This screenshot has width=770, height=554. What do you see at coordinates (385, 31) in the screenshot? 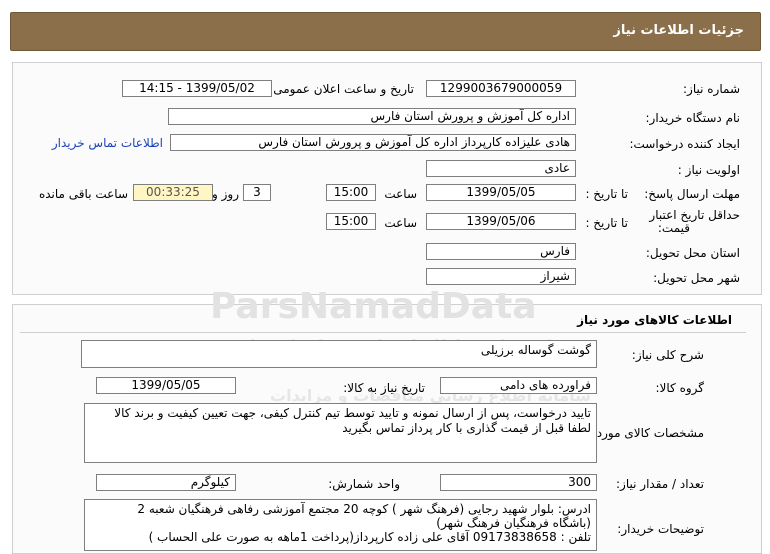
I see `page-header: جزئیات اطلاعات نیاز` at bounding box center [385, 31].